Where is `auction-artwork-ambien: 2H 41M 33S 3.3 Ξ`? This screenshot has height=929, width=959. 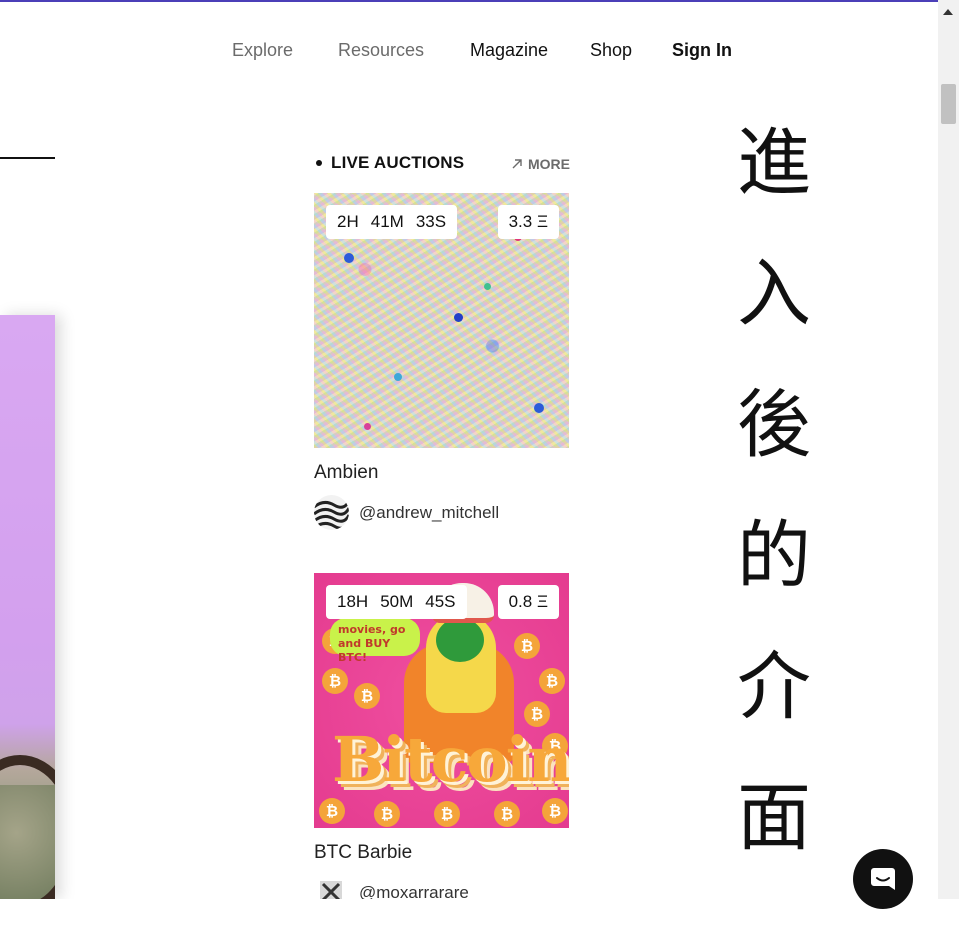
auction-artwork-ambien: 2H 41M 33S 3.3 Ξ is located at coordinates (441, 320).